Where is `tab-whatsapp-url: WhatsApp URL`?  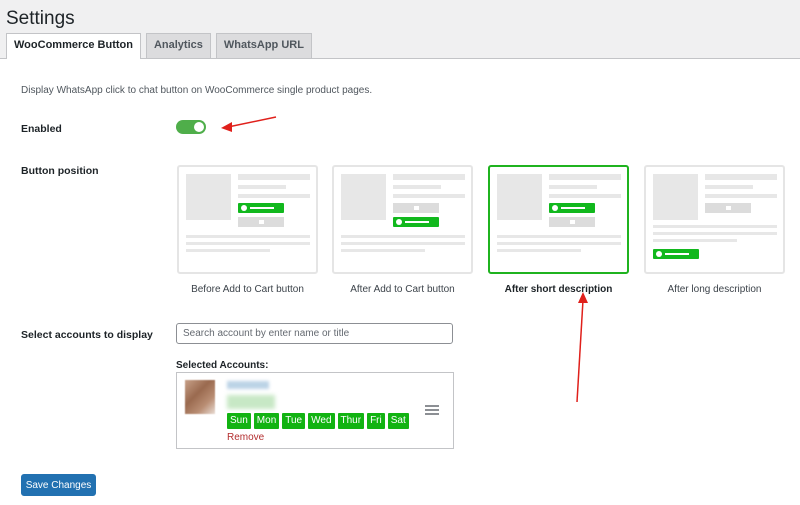 tab-whatsapp-url: WhatsApp URL is located at coordinates (263, 45).